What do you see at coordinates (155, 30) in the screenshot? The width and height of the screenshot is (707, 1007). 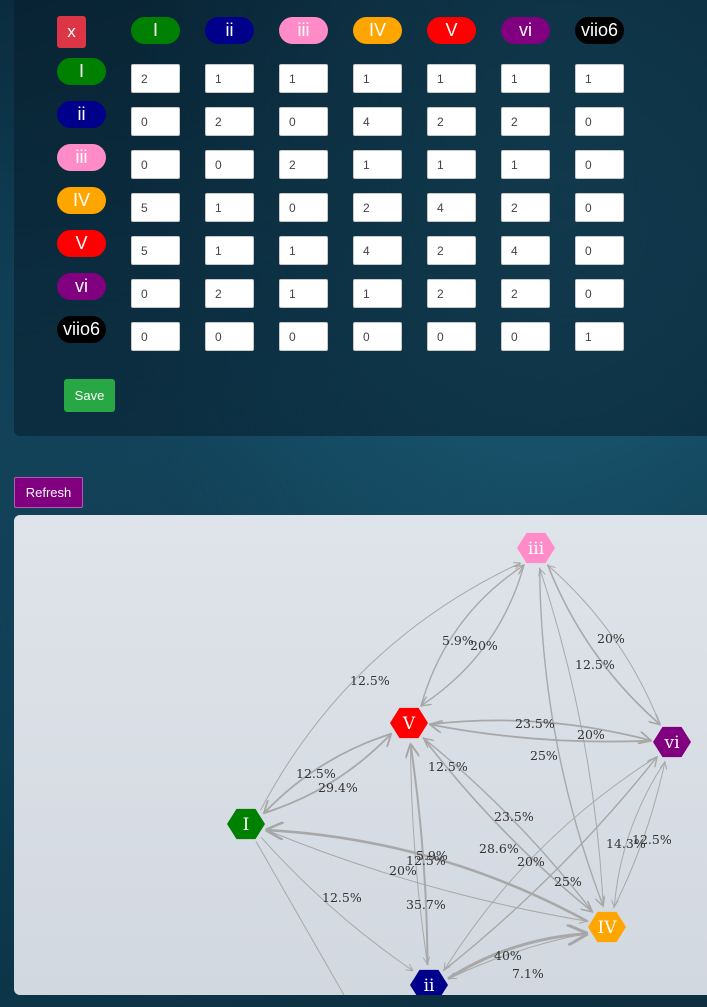 I see `column-header-1: I` at bounding box center [155, 30].